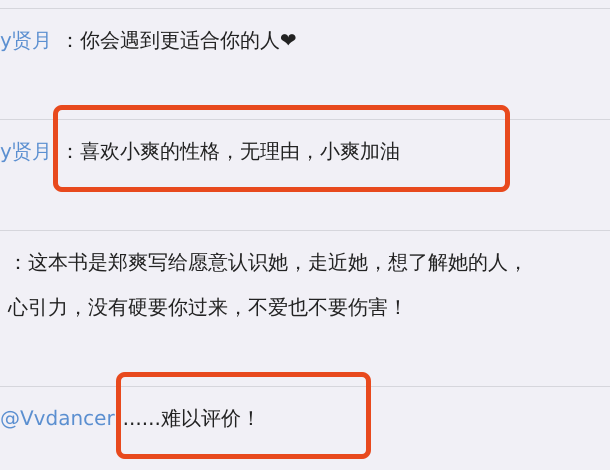 The height and width of the screenshot is (470, 610). Describe the element at coordinates (208, 307) in the screenshot. I see `comment-text: 心引力，没有硬要你过来，不爱也不要伤害！` at that location.